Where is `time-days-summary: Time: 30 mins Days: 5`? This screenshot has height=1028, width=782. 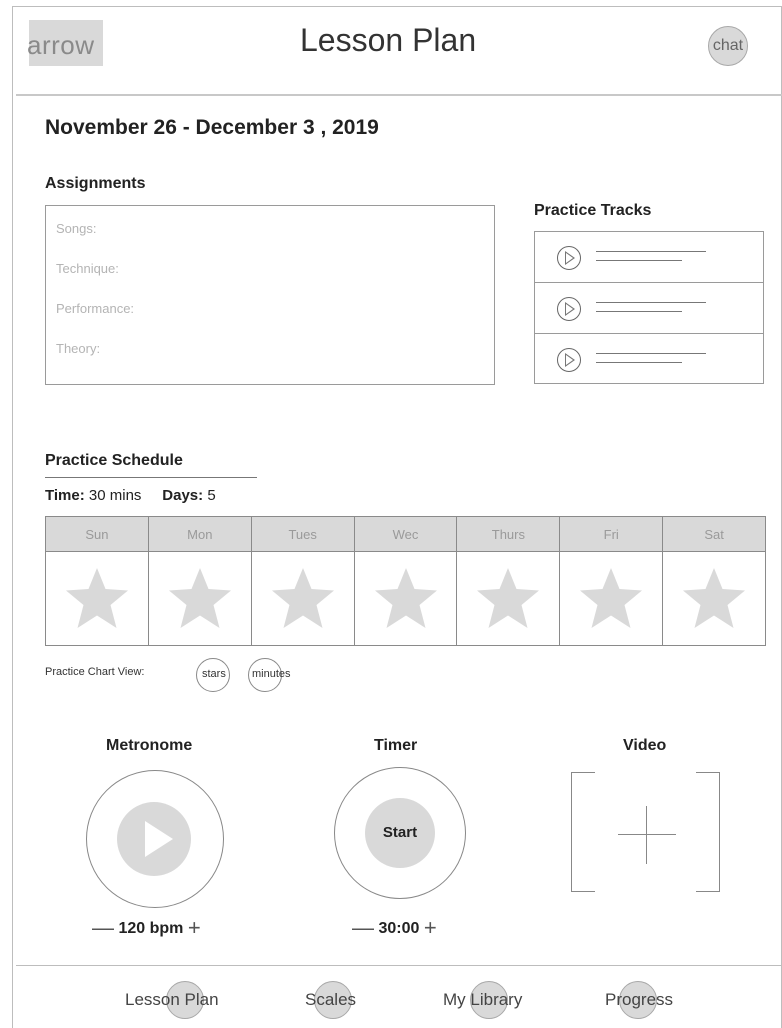 time-days-summary: Time: 30 mins Days: 5 is located at coordinates (130, 495).